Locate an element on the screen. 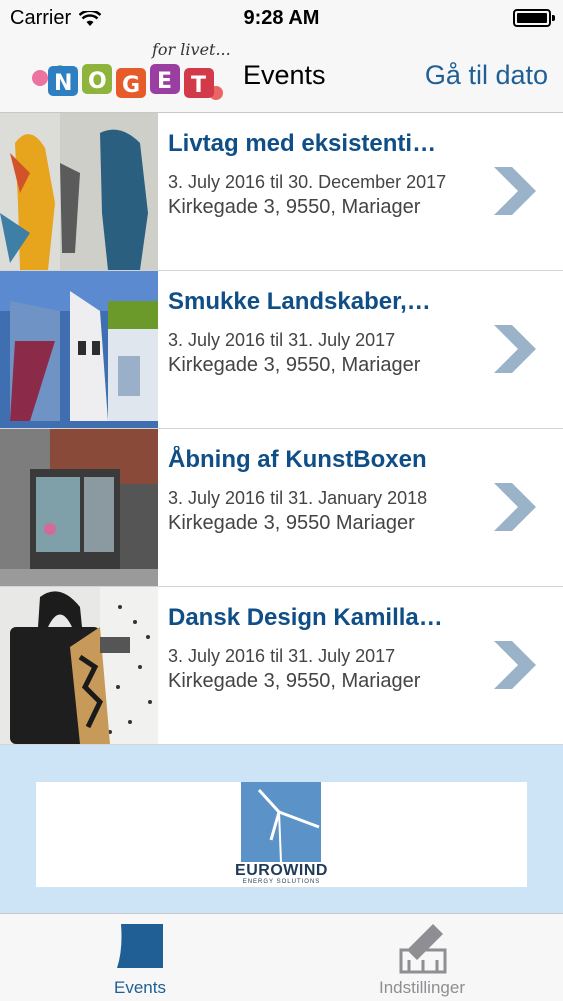  battery-icon is located at coordinates (534, 18).